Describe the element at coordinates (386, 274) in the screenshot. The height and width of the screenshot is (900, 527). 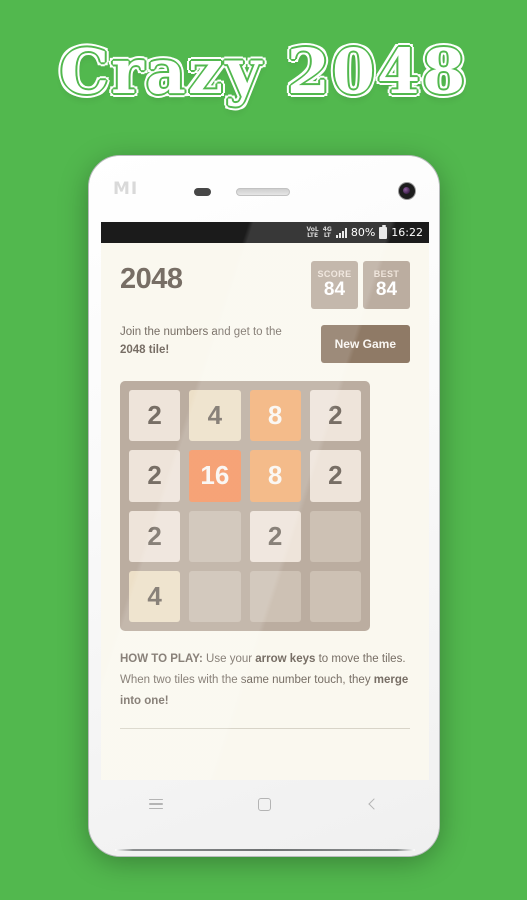
I see `best-label: BEST` at that location.